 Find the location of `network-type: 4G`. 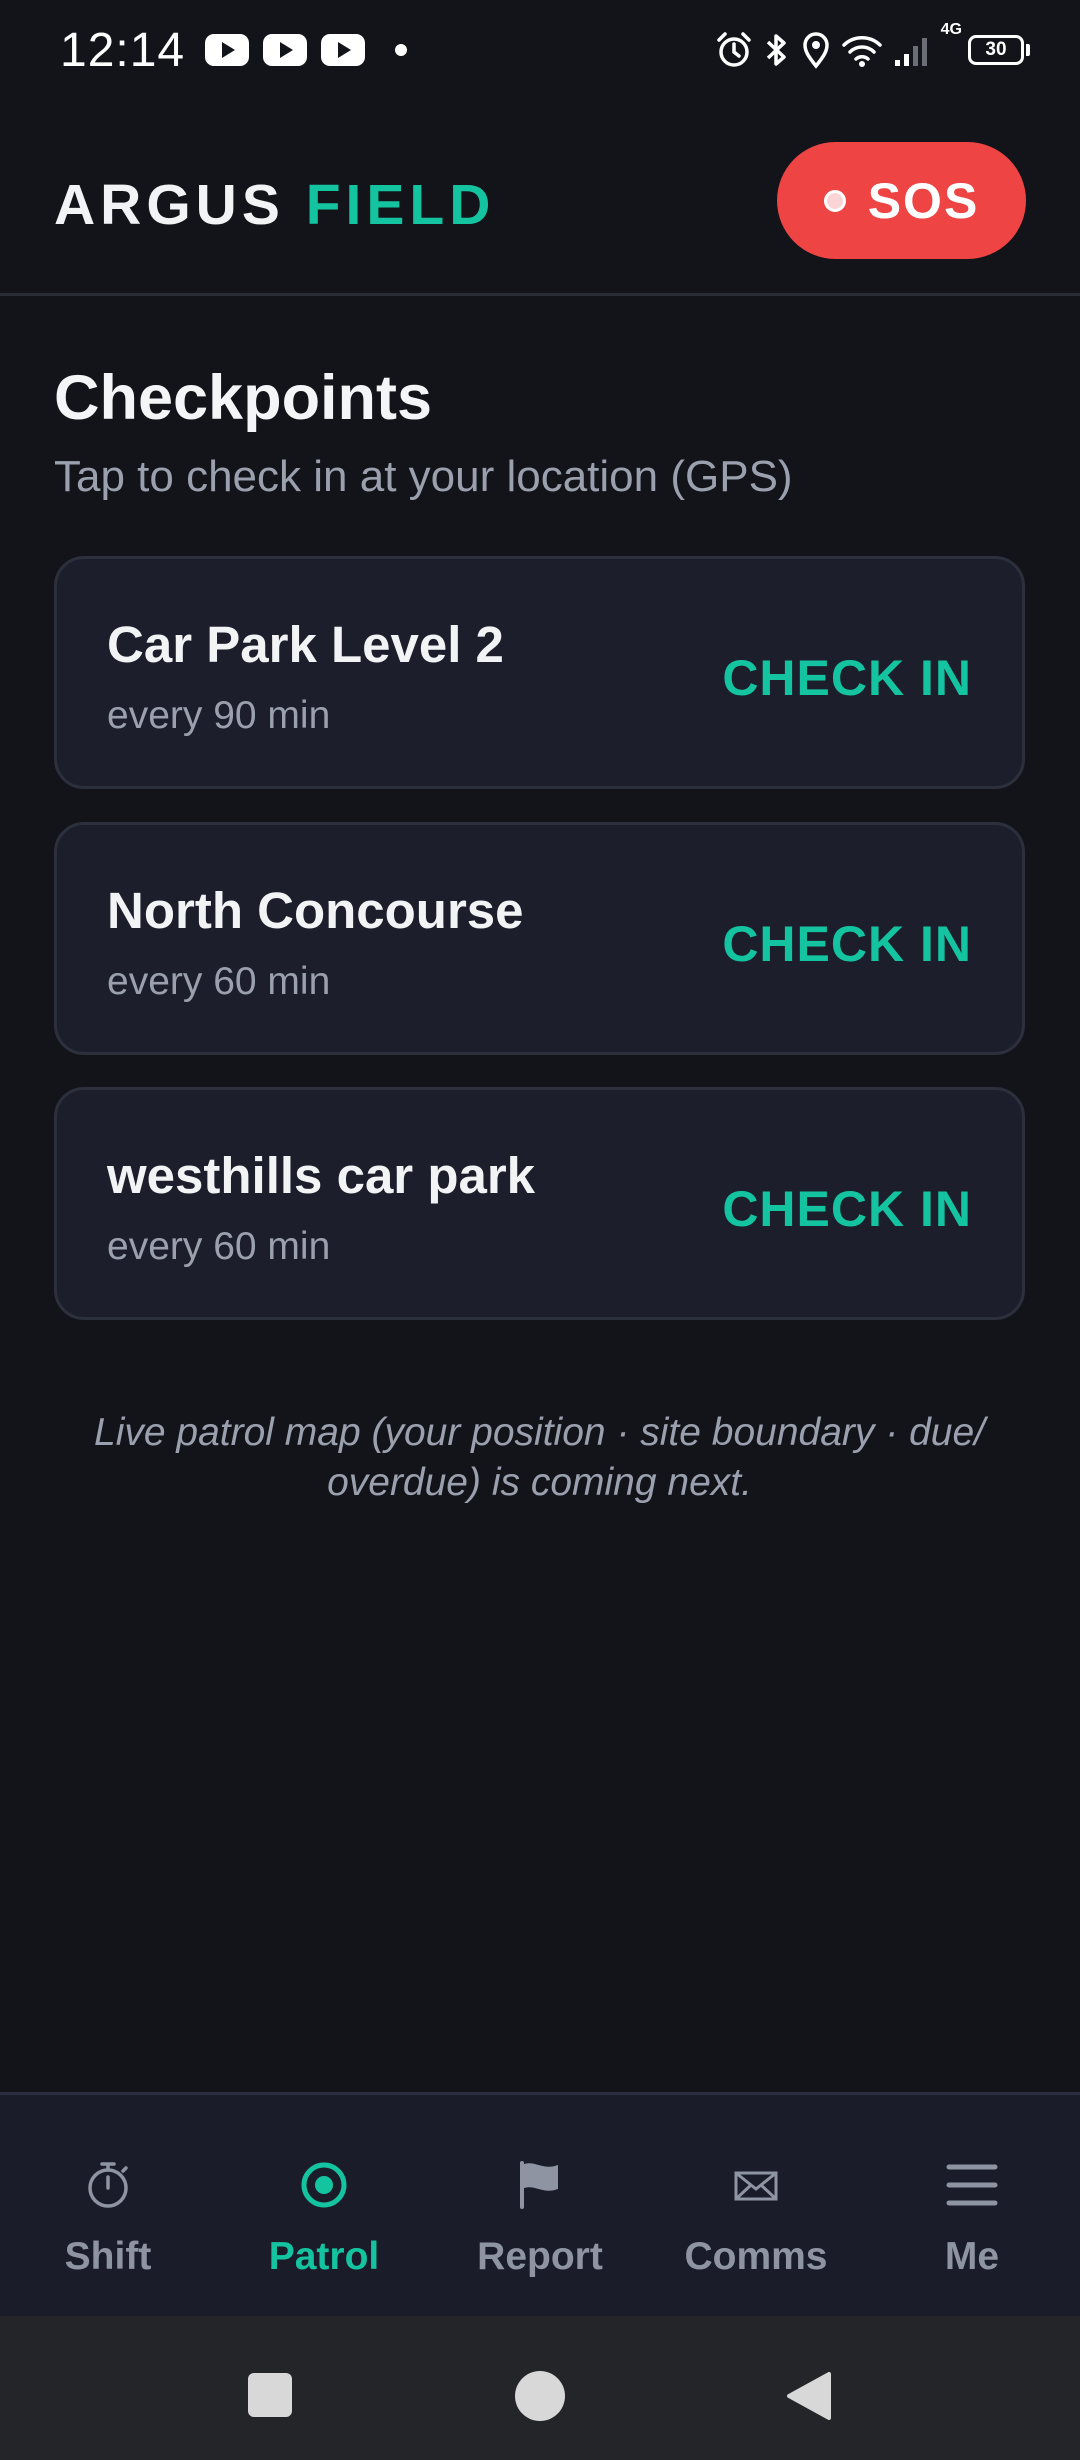

network-type: 4G is located at coordinates (951, 29).